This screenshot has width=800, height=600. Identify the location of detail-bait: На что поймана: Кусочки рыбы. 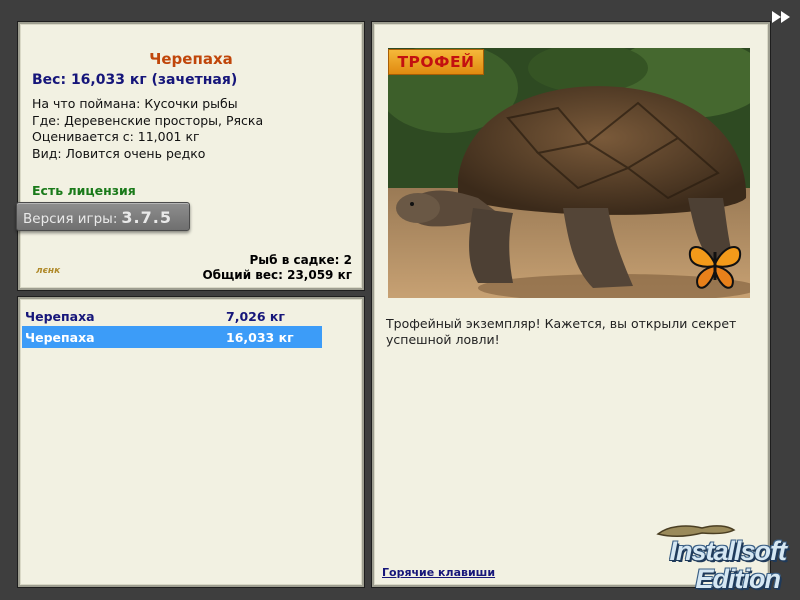
(135, 103).